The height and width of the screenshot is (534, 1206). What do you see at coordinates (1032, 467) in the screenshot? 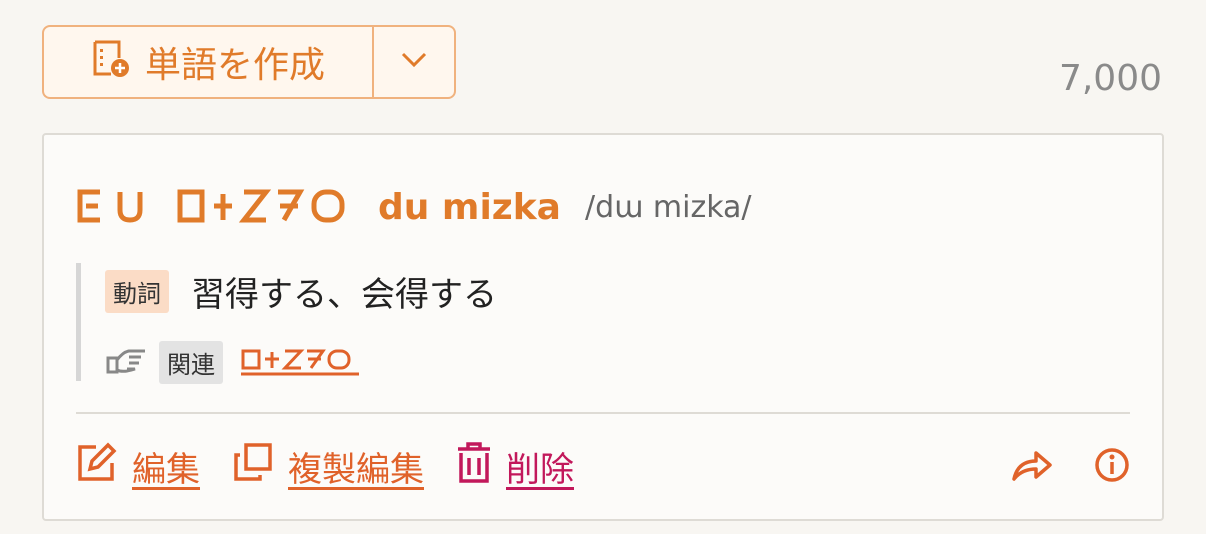
I see `share-icon` at bounding box center [1032, 467].